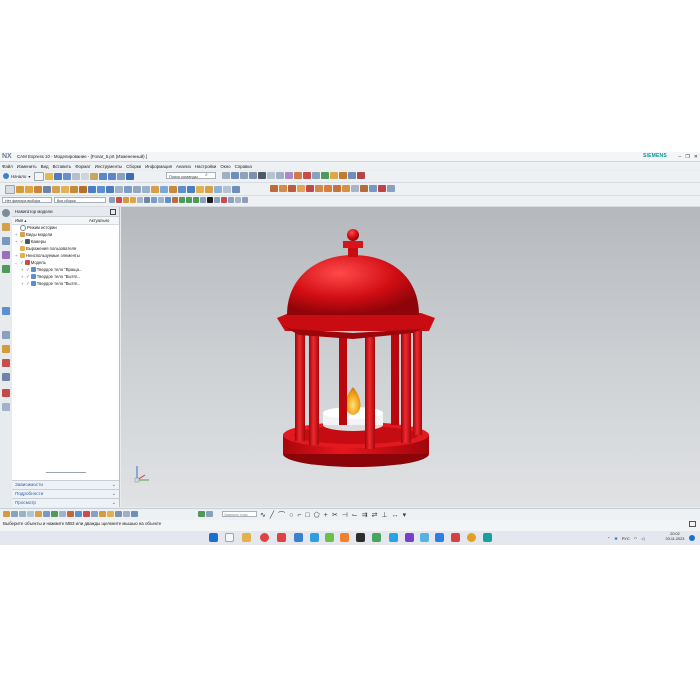 The image size is (700, 700). What do you see at coordinates (209, 189) in the screenshot?
I see `datum-plane-icon` at bounding box center [209, 189].